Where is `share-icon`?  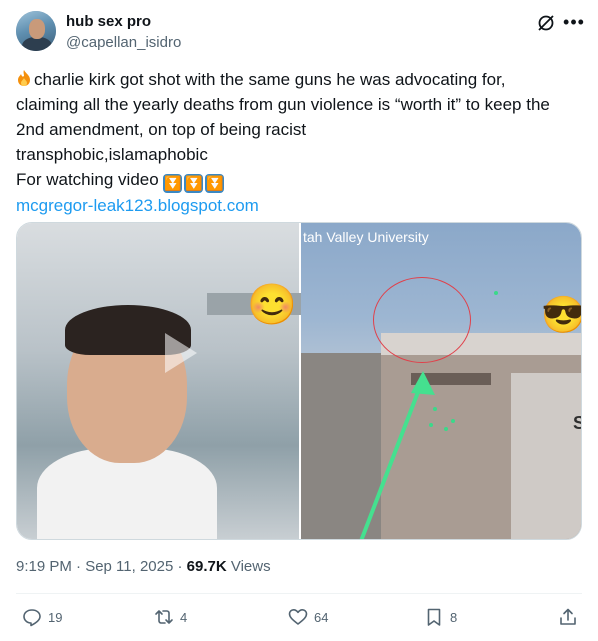 share-icon is located at coordinates (568, 616).